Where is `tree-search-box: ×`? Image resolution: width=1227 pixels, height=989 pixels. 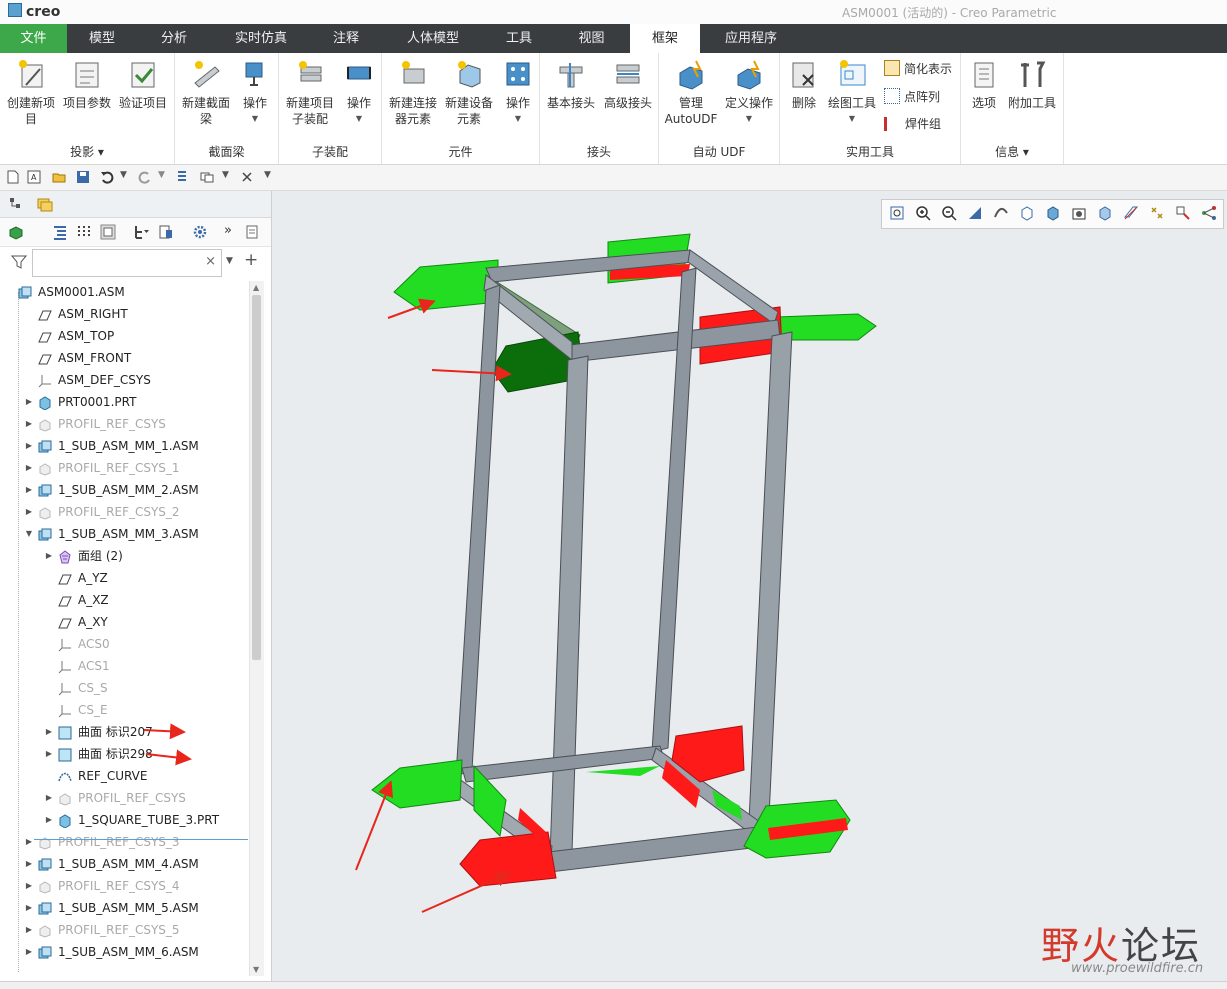
tree-search-box: × is located at coordinates (127, 263).